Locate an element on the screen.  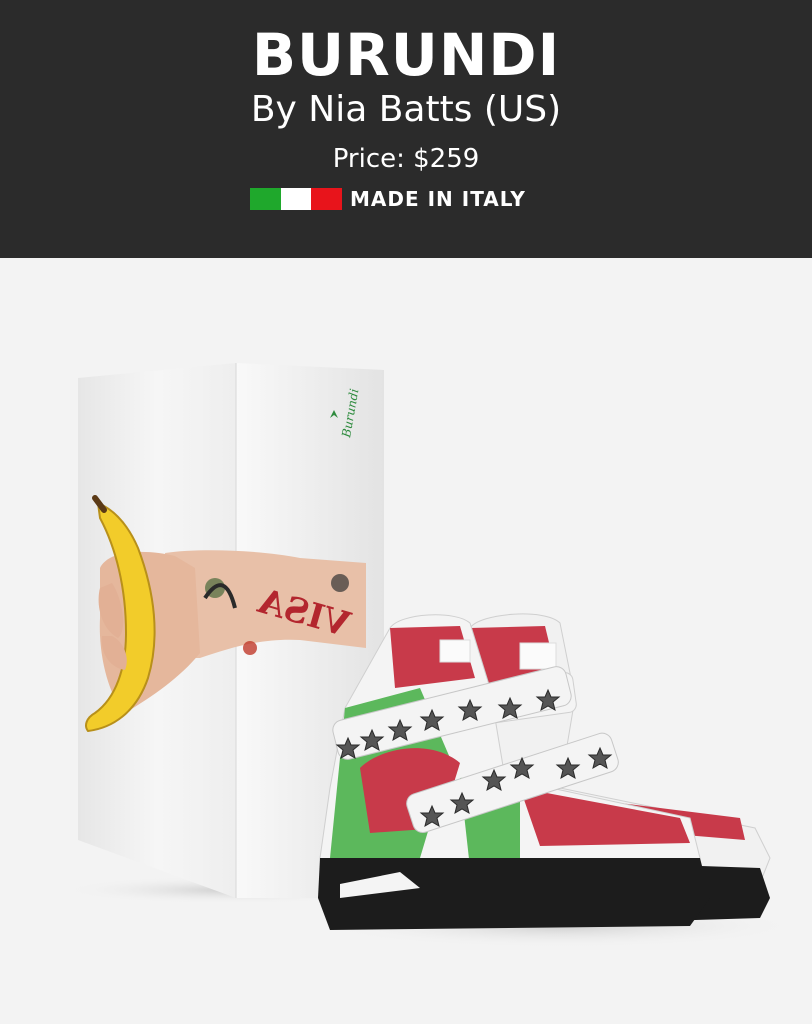
made-in-italy-badge: MADE IN ITALY is located at coordinates (388, 199).